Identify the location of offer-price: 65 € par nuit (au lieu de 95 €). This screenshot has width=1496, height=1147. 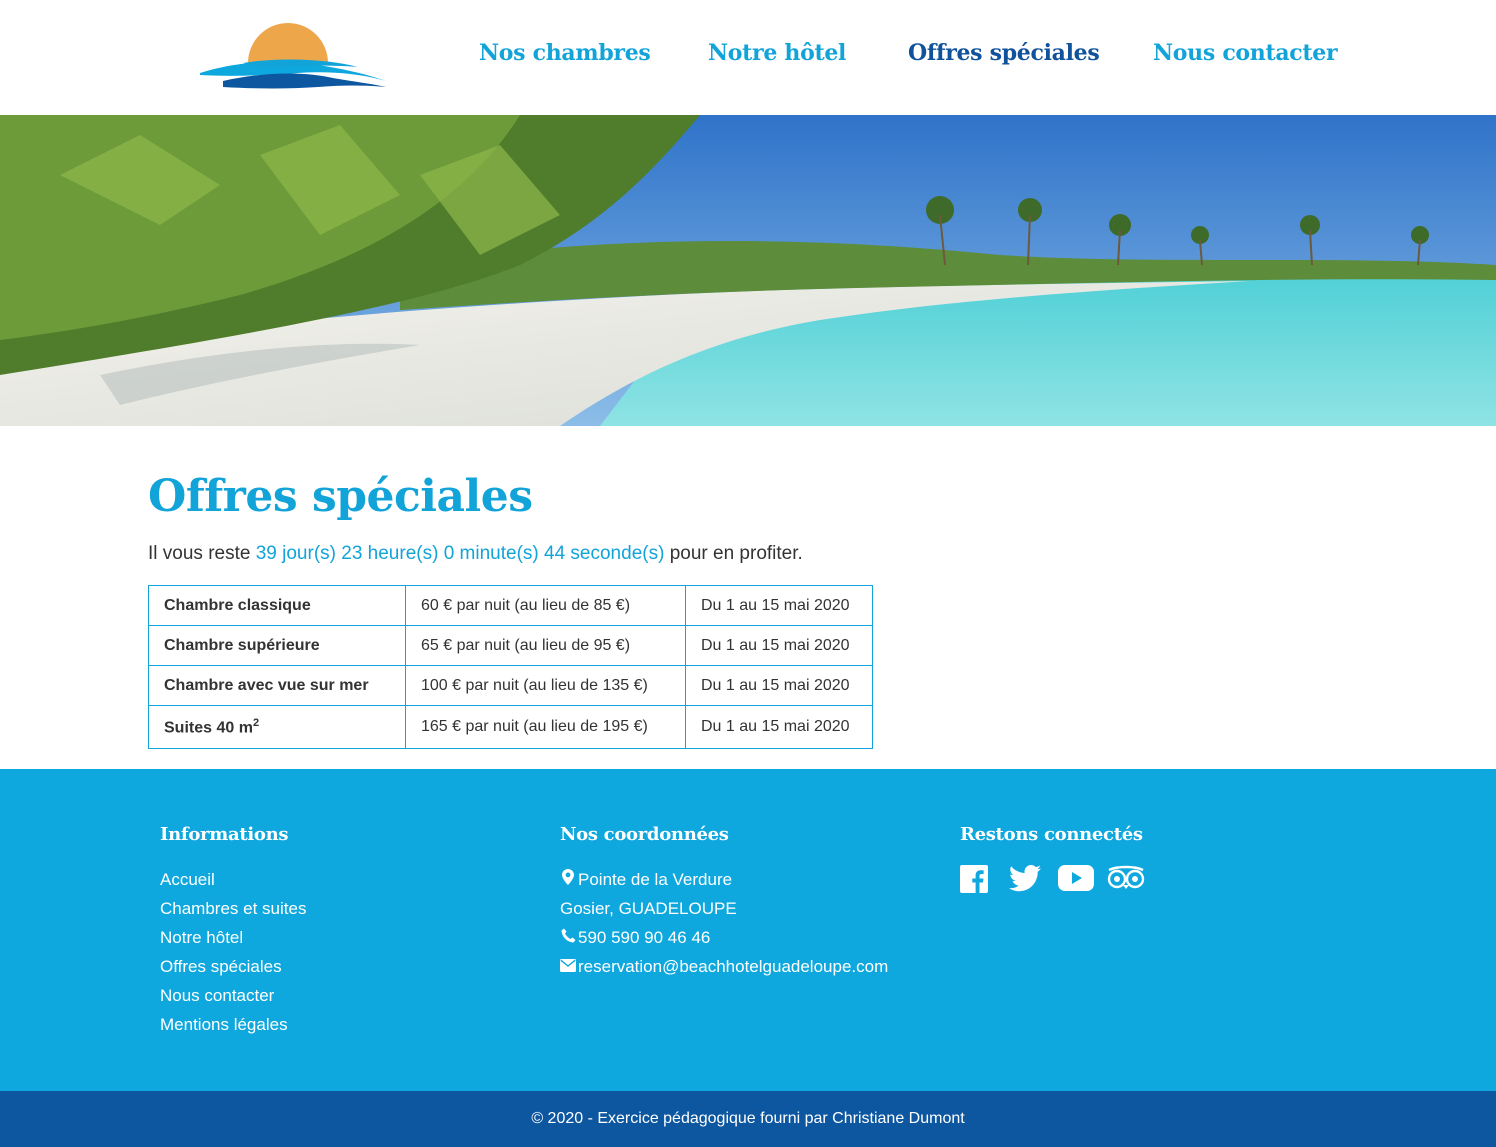
(545, 645).